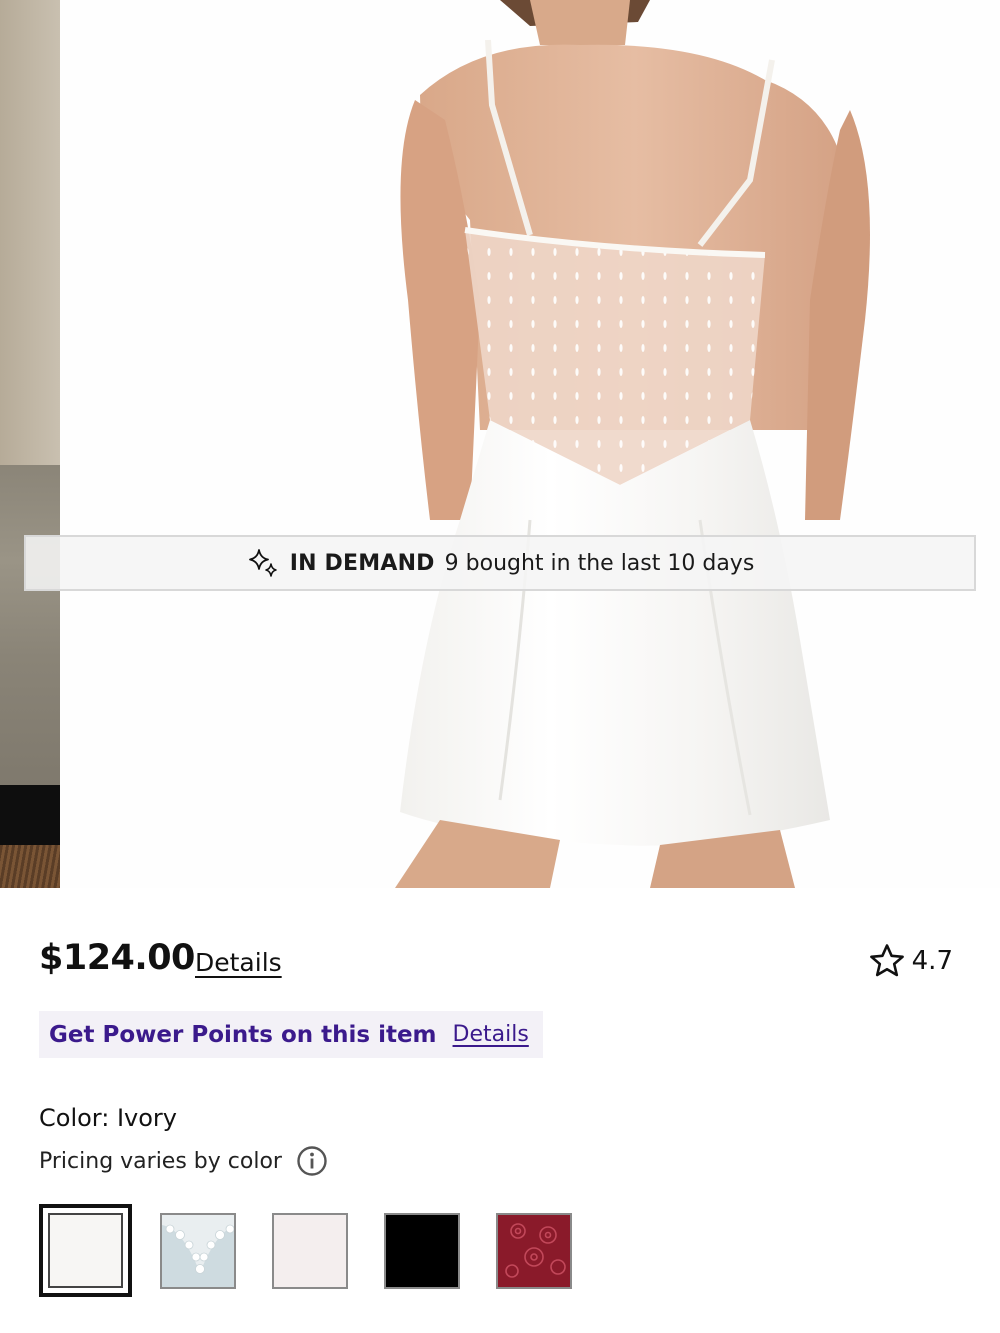  I want to click on color-label: Color: Ivory, so click(108, 1118).